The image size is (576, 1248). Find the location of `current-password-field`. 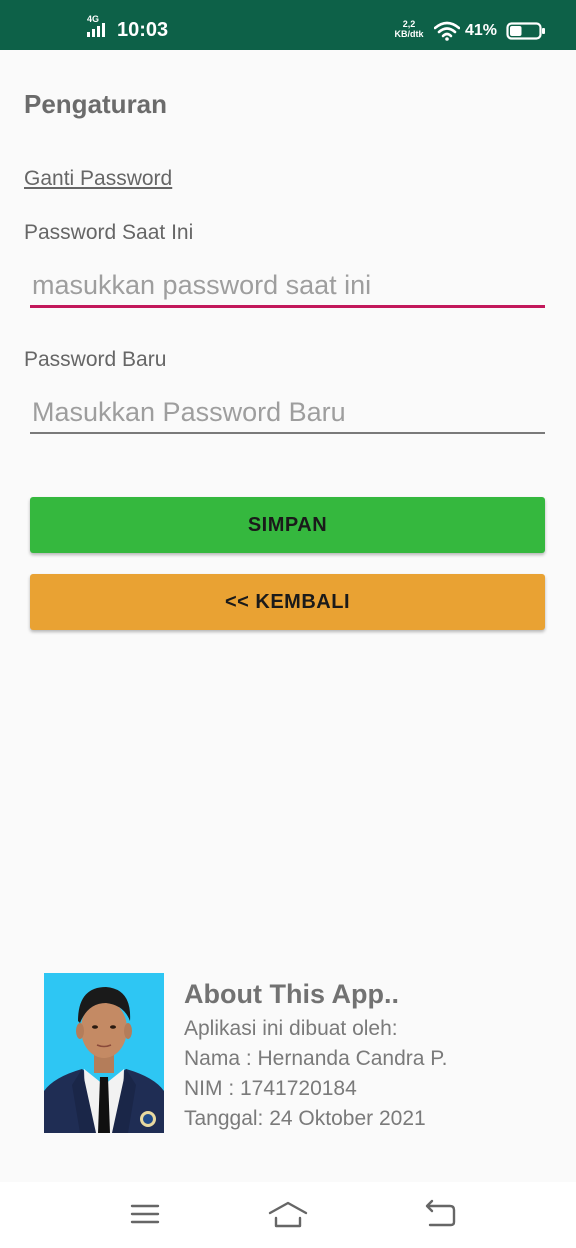

current-password-field is located at coordinates (287, 285).